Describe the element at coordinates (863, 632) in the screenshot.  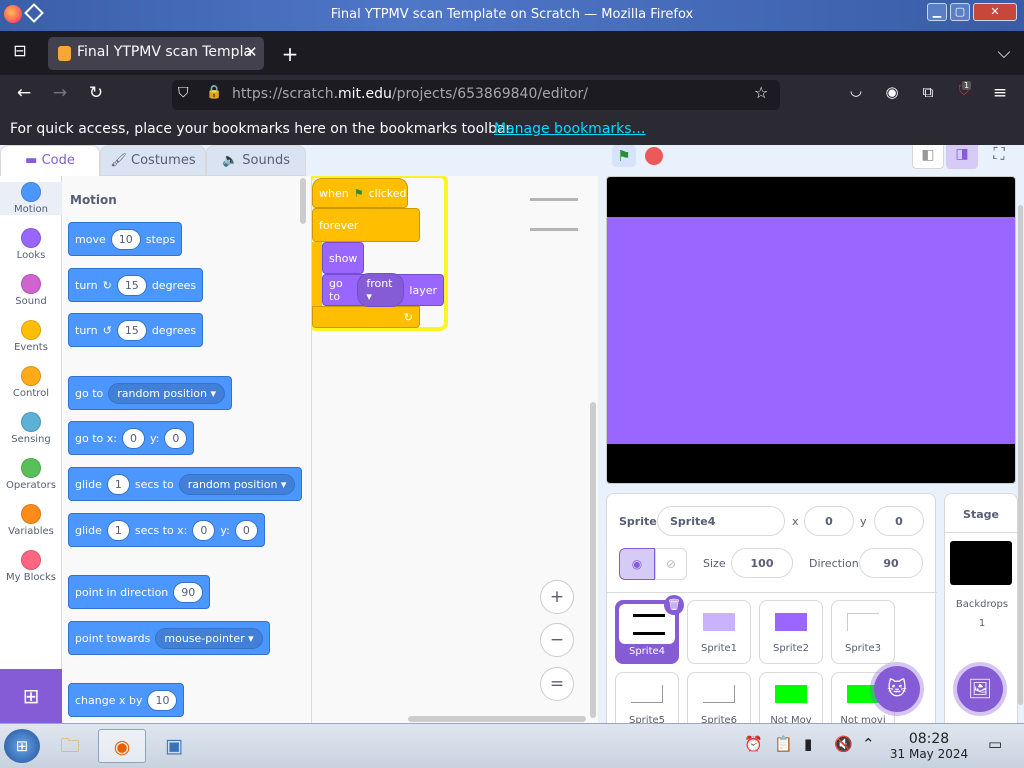
I see `sprite-thumb-sprite3: Sprite3` at that location.